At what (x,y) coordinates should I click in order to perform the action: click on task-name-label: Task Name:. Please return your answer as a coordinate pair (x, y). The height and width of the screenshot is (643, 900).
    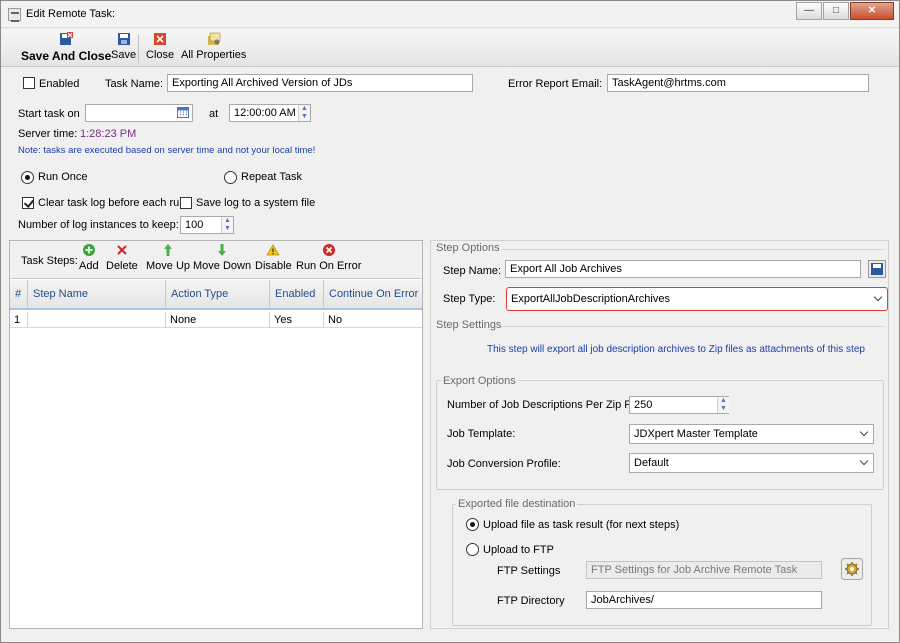
    Looking at the image, I should click on (134, 84).